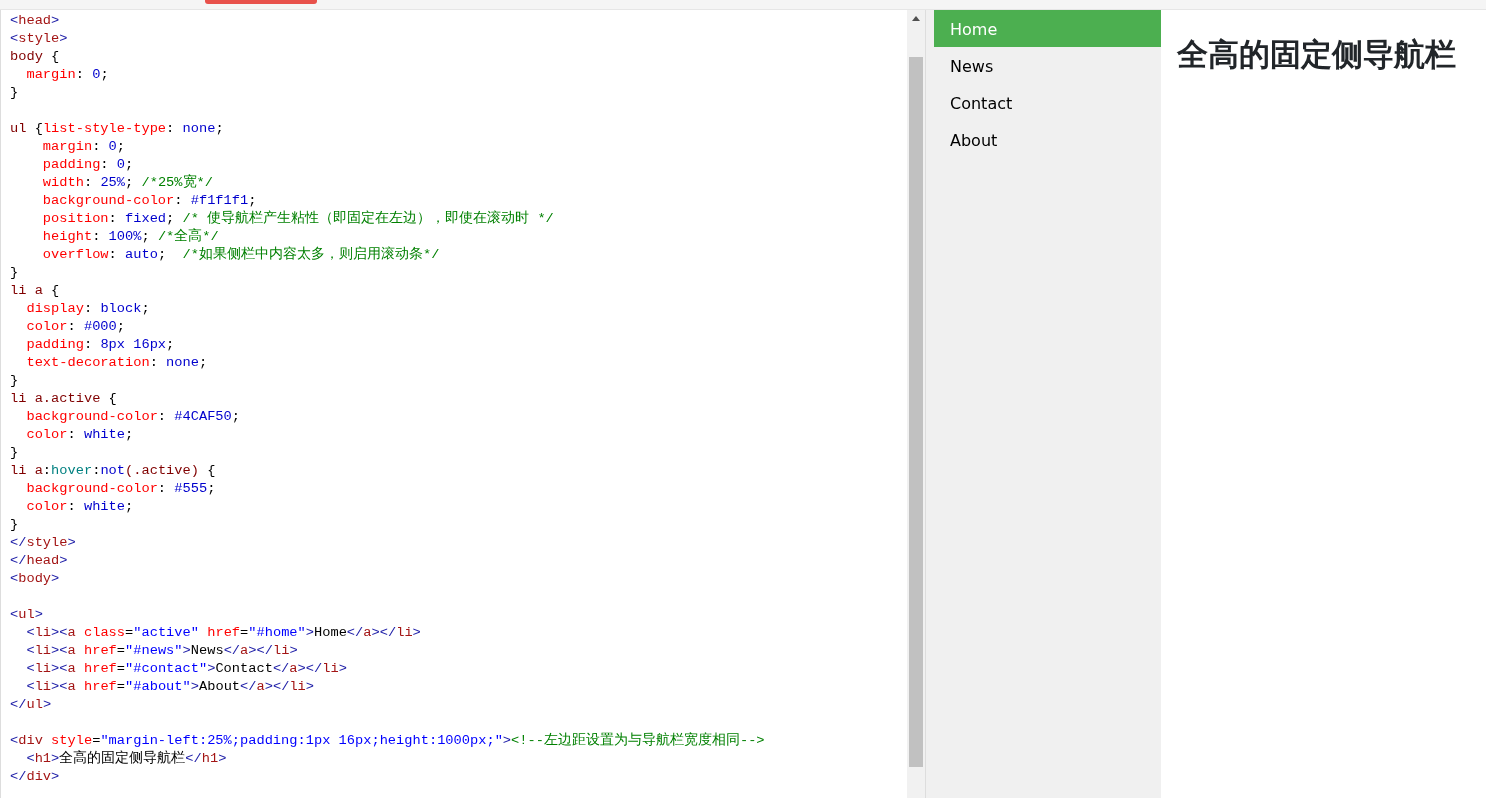 The image size is (1486, 798). I want to click on page-heading: 全高的固定侧导航栏, so click(1317, 55).